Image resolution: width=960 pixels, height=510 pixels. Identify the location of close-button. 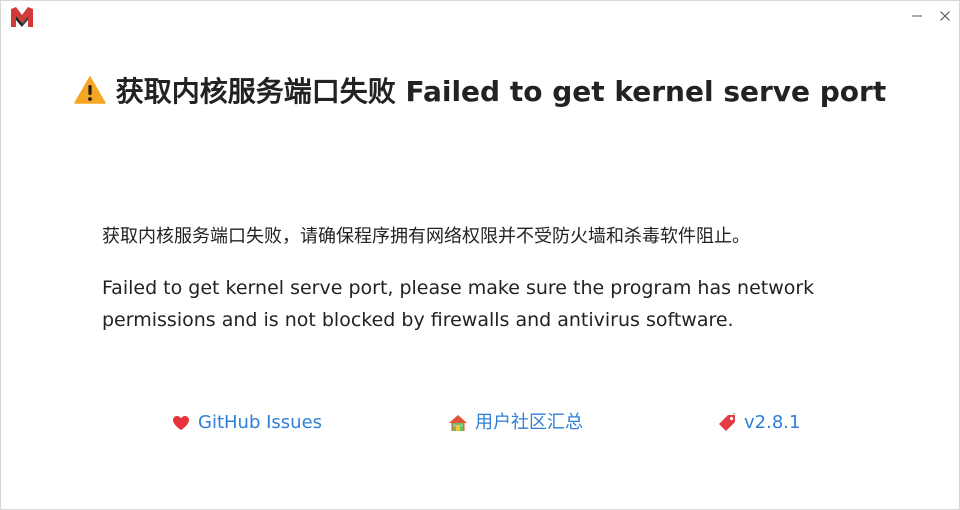
(945, 16).